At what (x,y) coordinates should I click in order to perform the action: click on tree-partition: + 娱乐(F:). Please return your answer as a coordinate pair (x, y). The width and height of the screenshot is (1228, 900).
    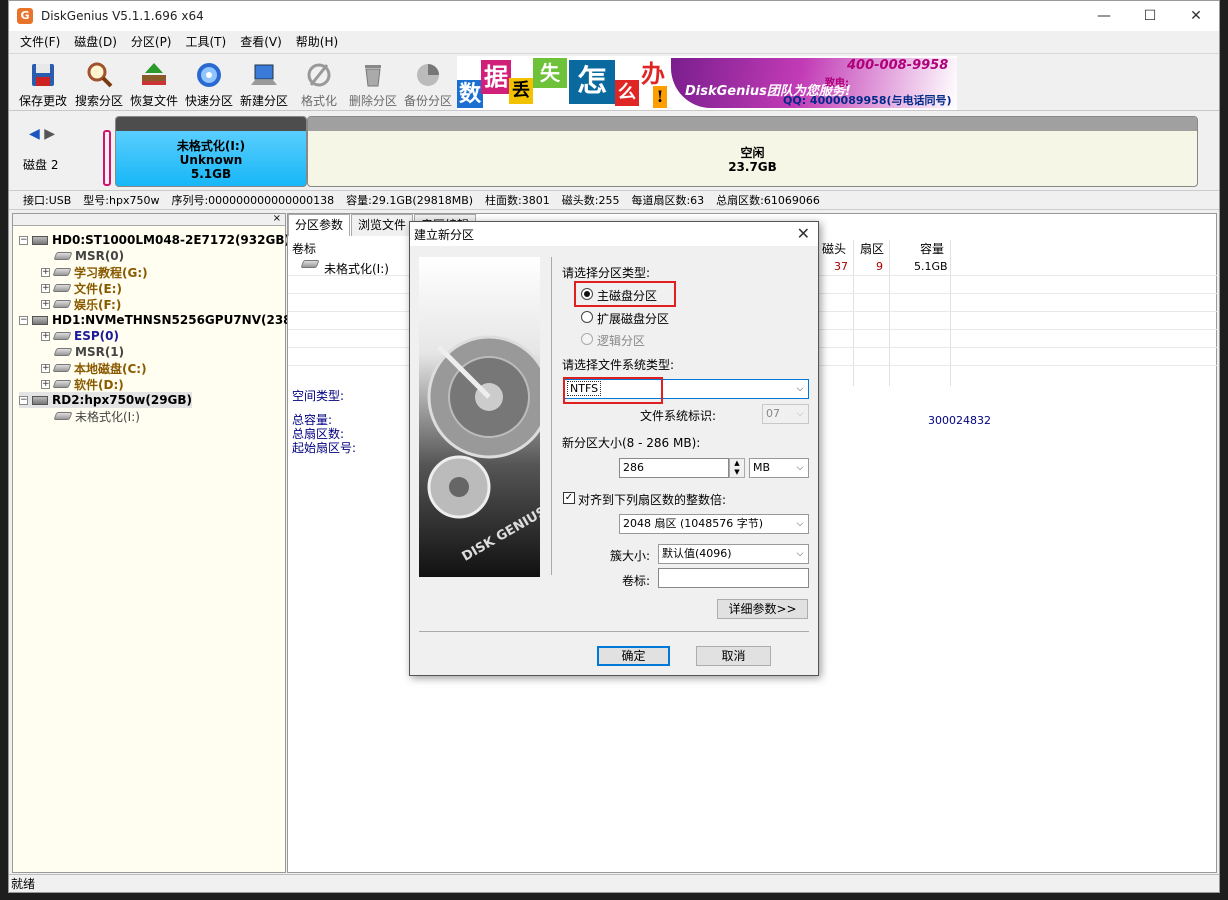
    Looking at the image, I should click on (81, 304).